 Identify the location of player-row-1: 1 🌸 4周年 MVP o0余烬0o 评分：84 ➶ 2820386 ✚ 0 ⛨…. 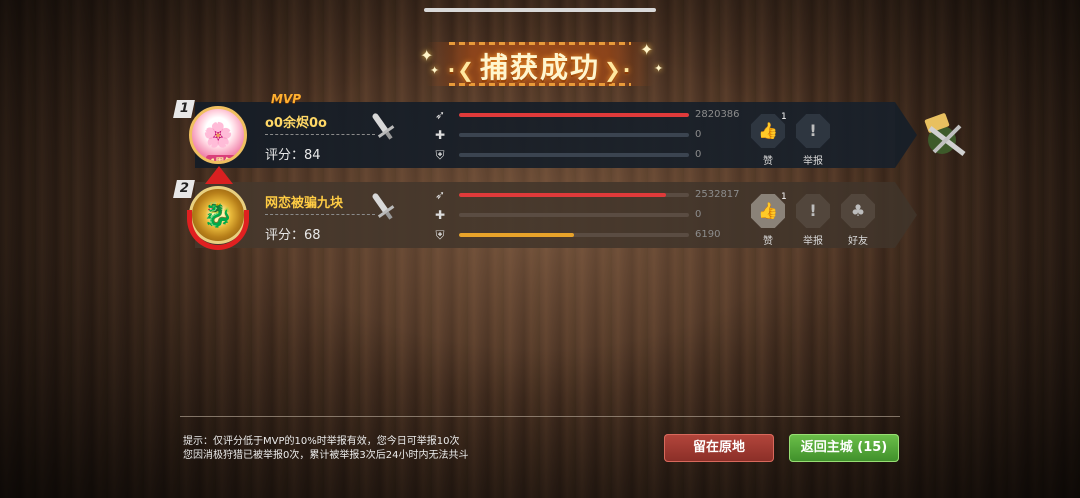
(545, 130).